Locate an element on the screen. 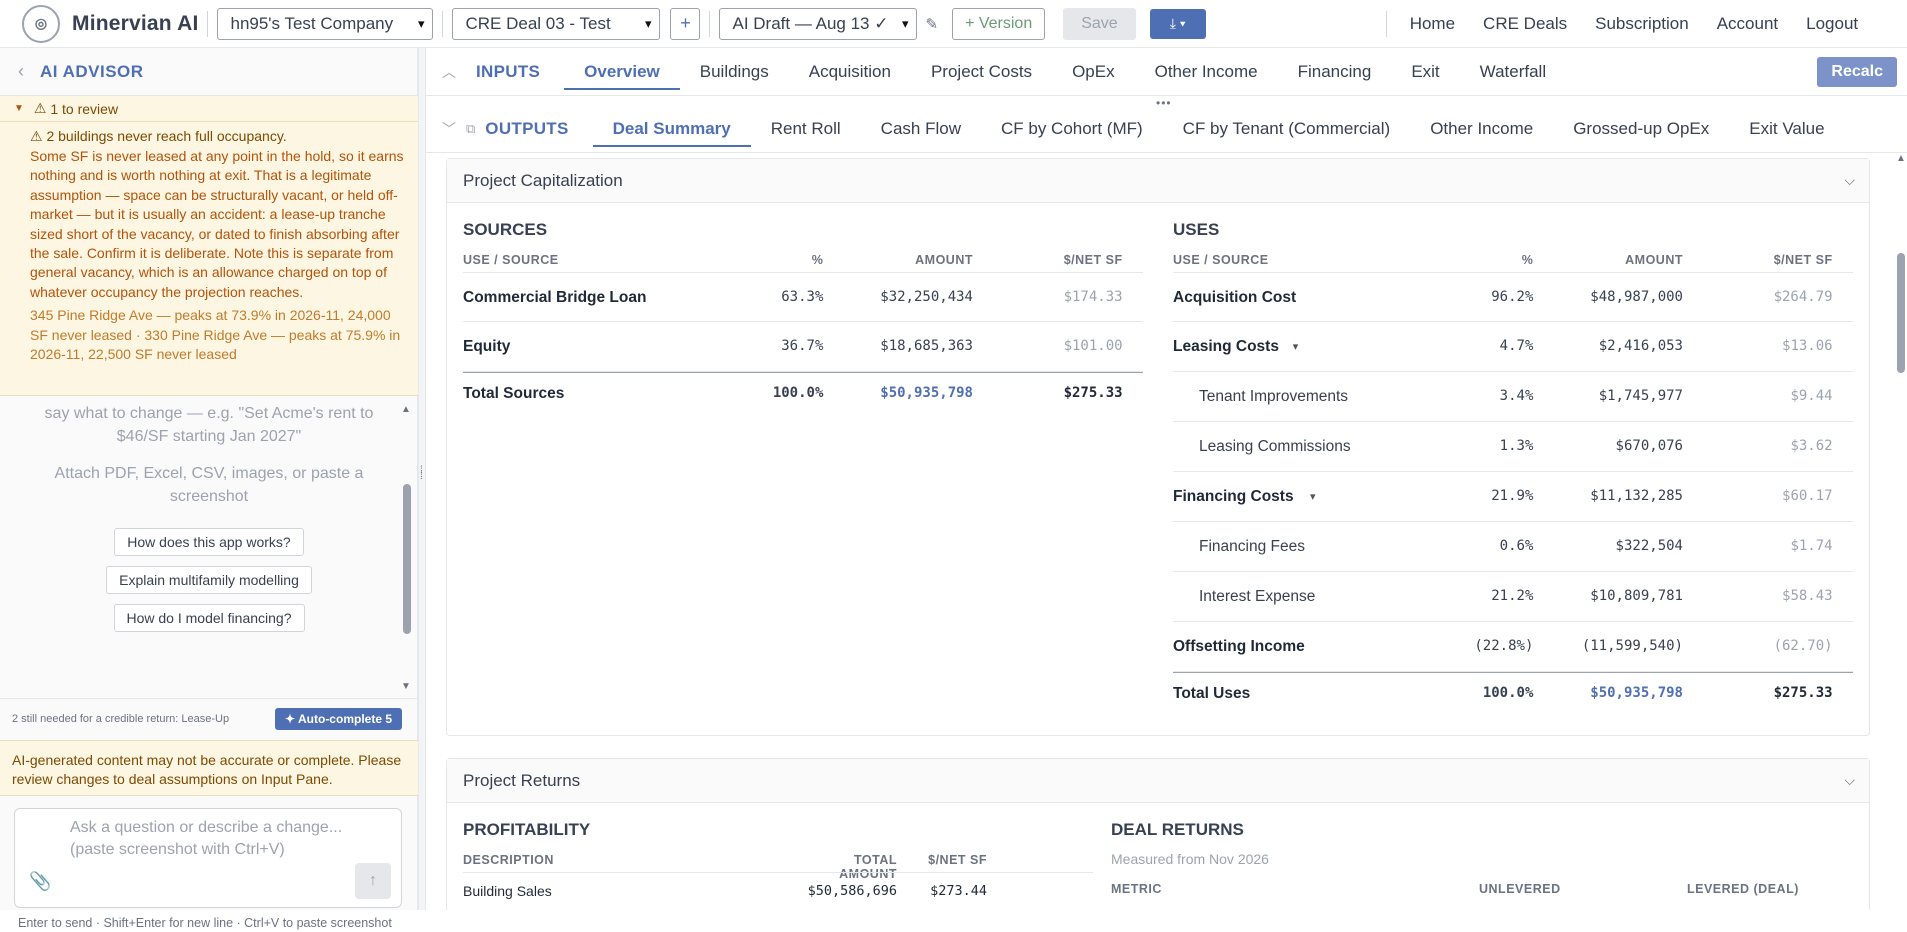 Image resolution: width=1907 pixels, height=932 pixels. scroll-down-icon: ▼ is located at coordinates (406, 686).